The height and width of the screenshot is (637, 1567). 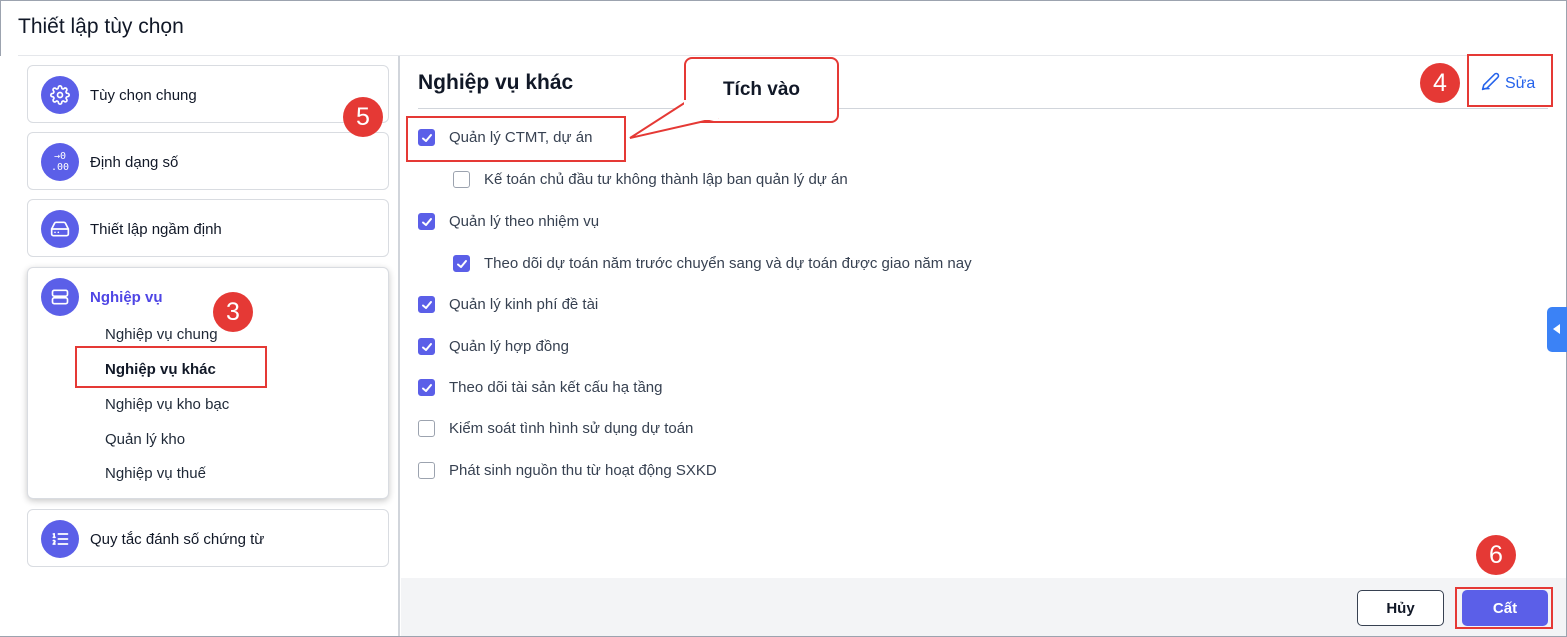 What do you see at coordinates (1440, 83) in the screenshot?
I see `annotation-step-4: 4` at bounding box center [1440, 83].